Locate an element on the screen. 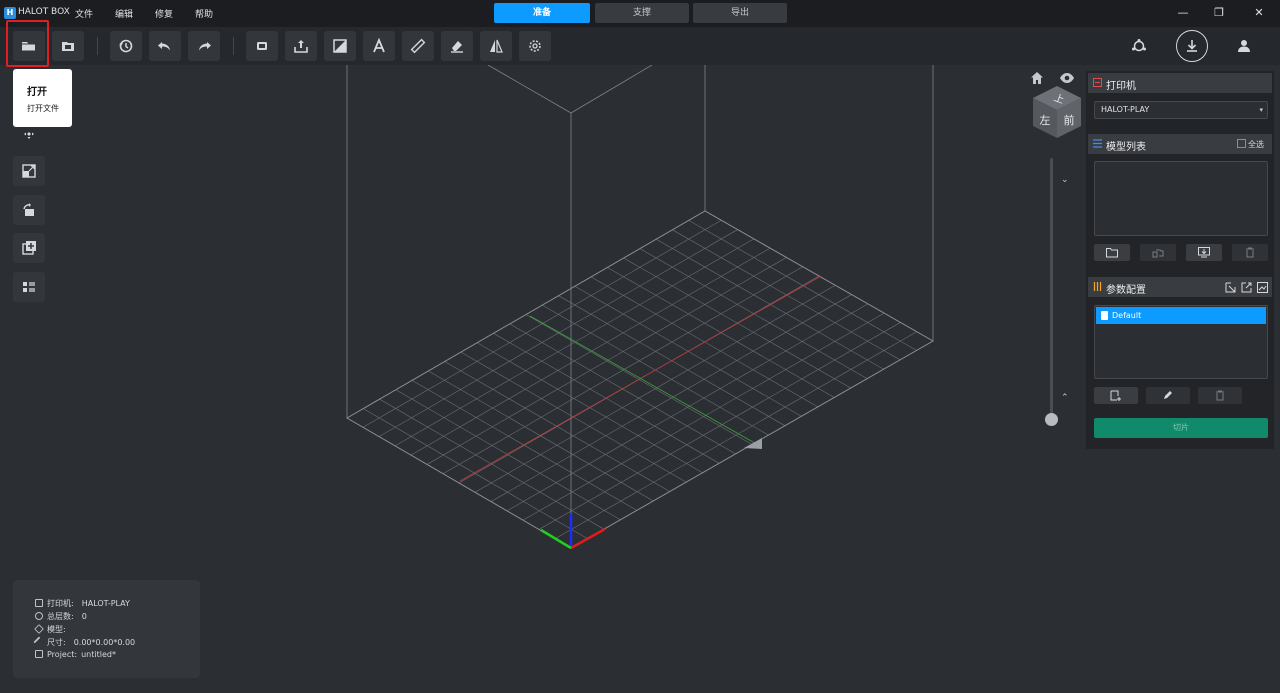 This screenshot has height=693, width=1280. save-file-button is located at coordinates (68, 46).